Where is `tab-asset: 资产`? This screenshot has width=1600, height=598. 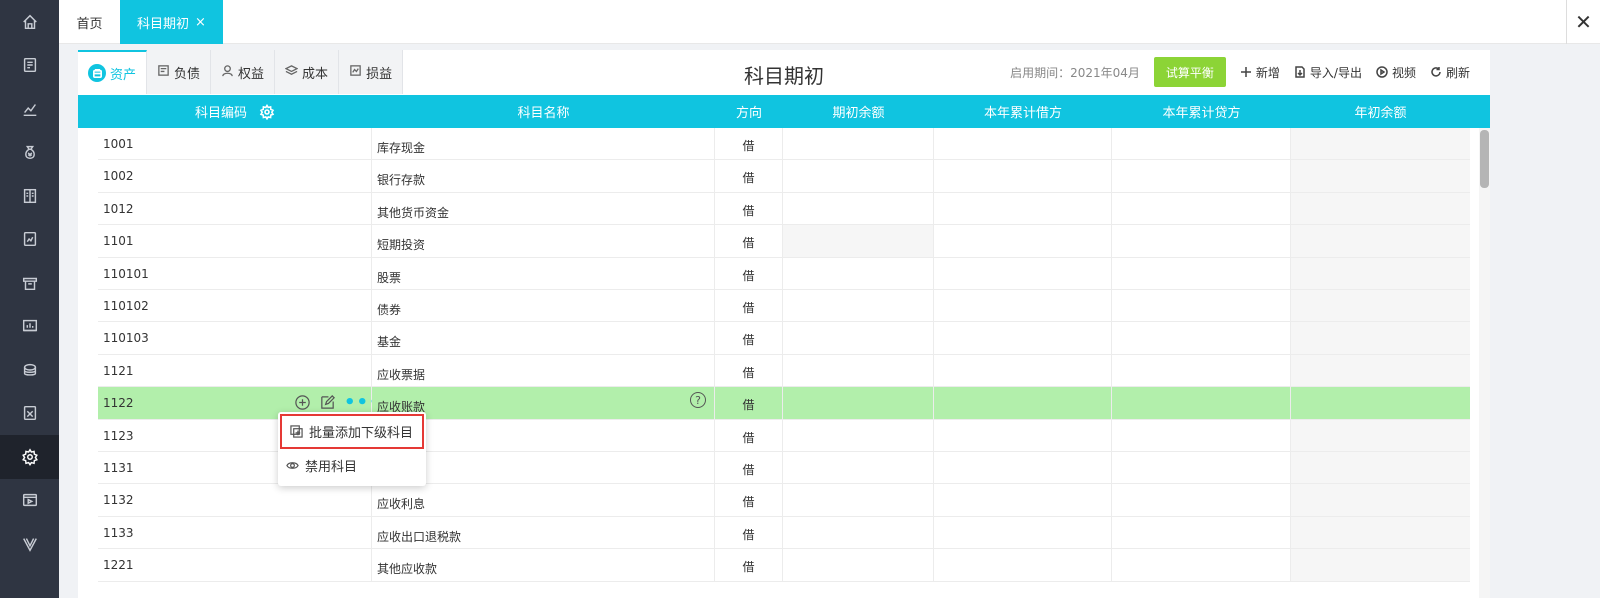
tab-asset: 资产 is located at coordinates (113, 72).